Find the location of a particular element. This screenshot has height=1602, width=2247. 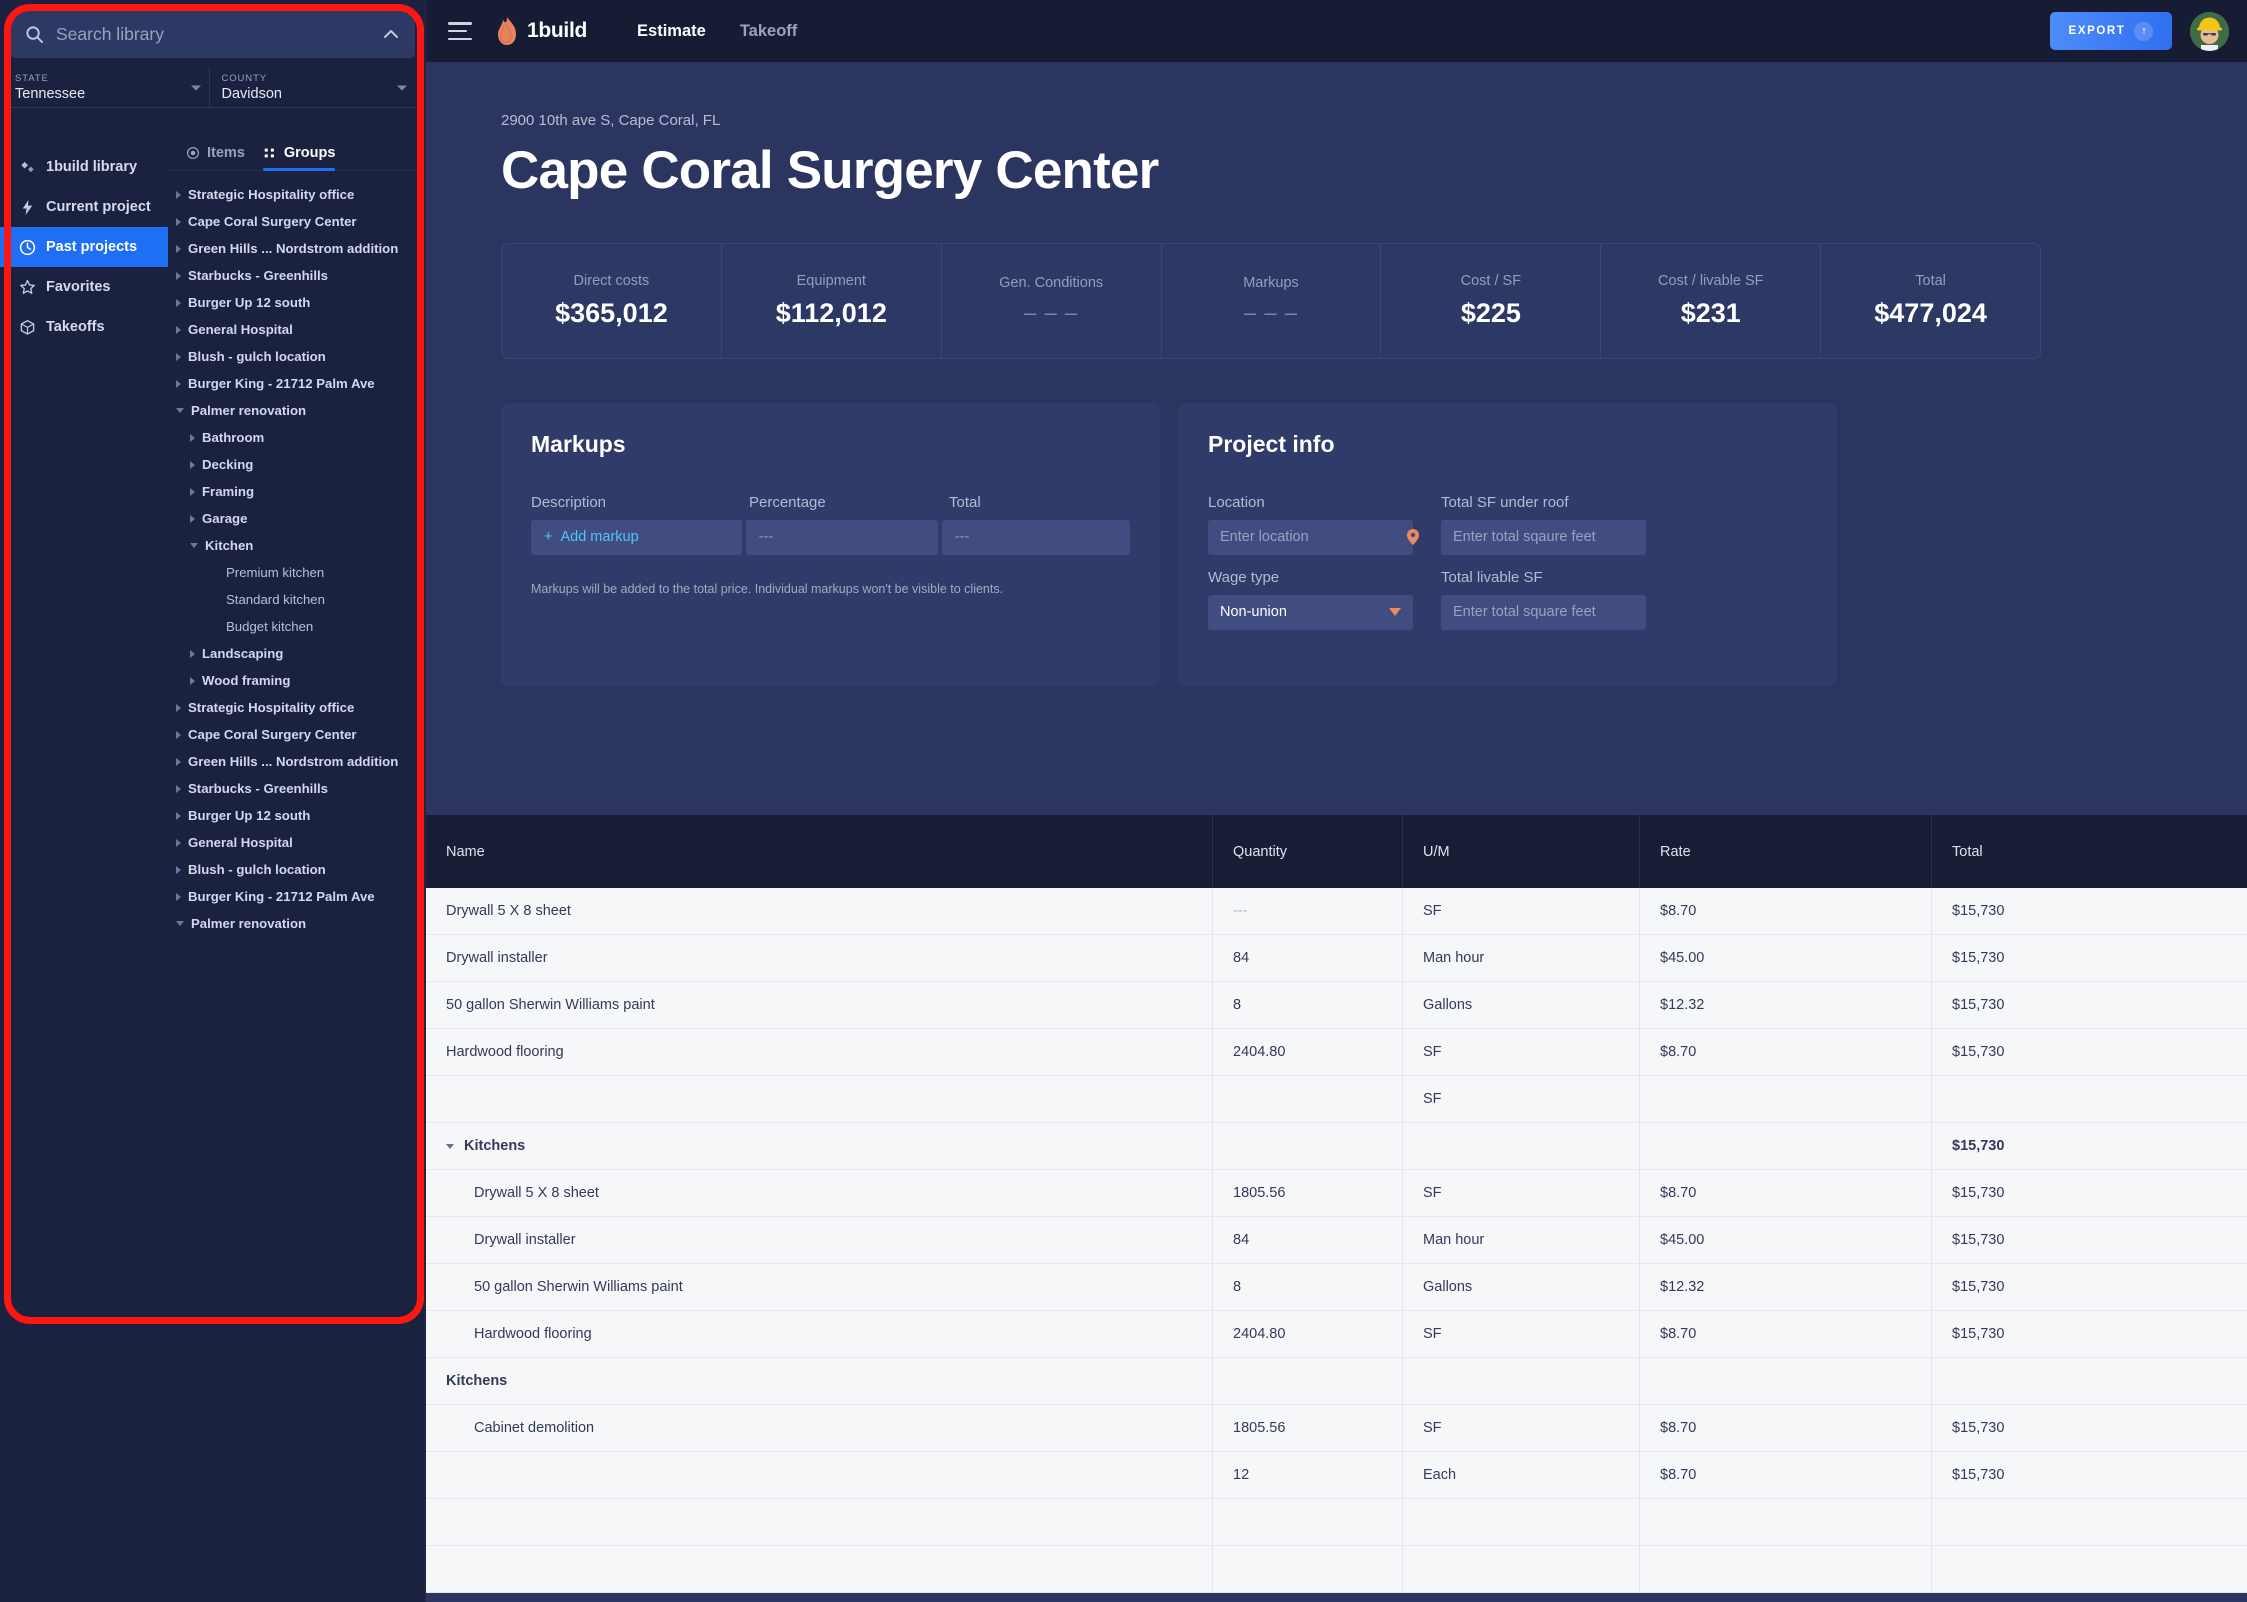

top-nav-estimate: Estimate is located at coordinates (671, 31).